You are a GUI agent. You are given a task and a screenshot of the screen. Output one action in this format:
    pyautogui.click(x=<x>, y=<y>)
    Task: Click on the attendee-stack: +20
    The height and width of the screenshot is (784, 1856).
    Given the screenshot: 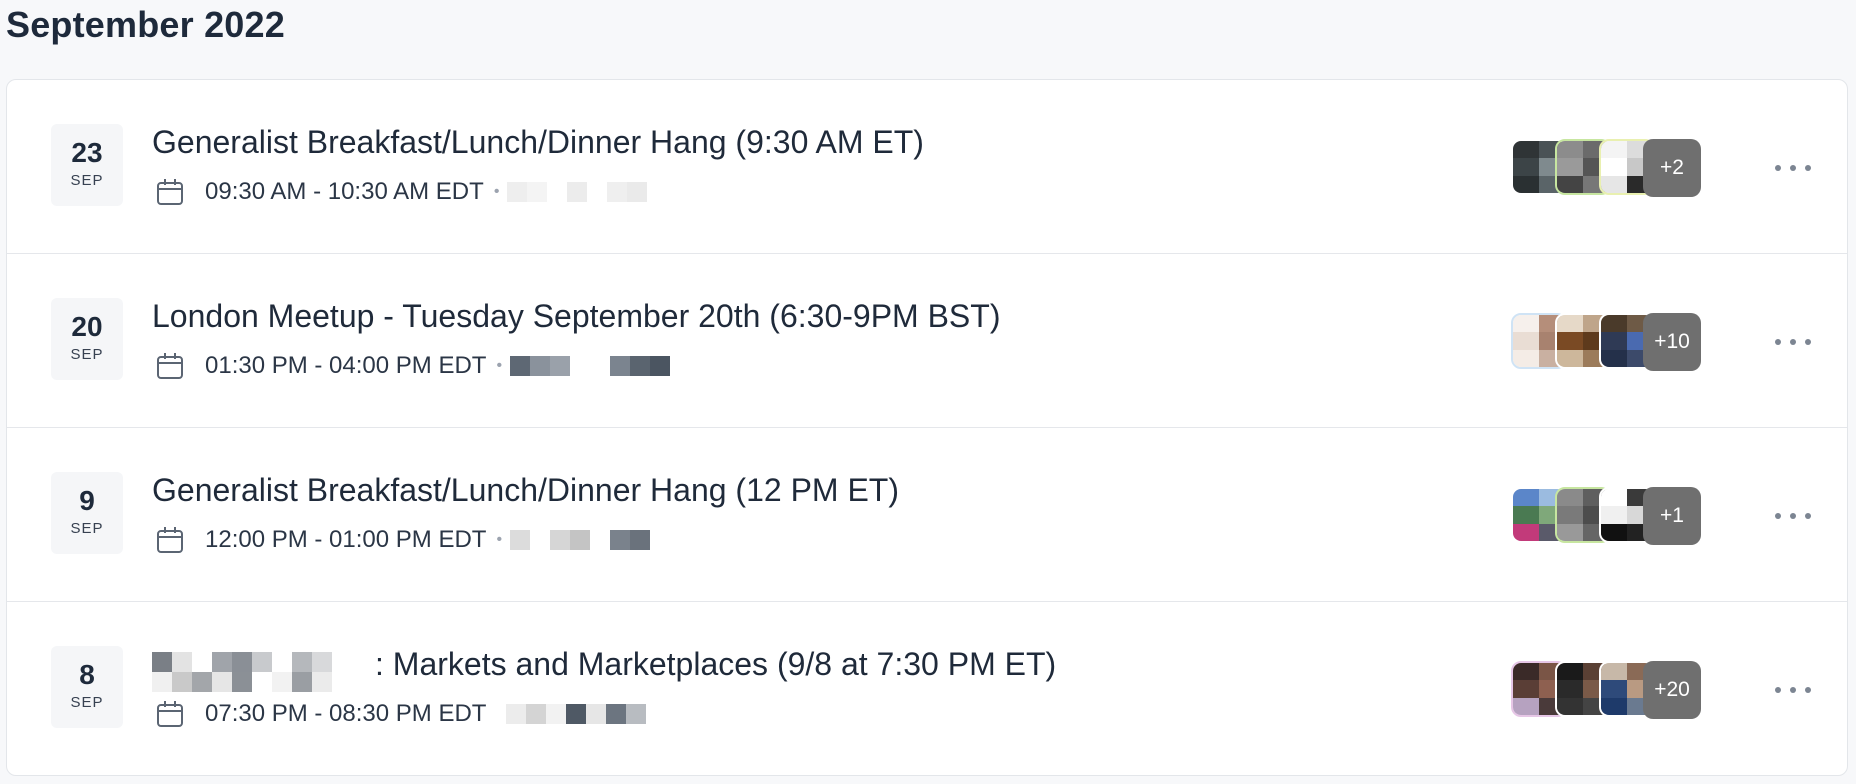 What is the action you would take?
    pyautogui.click(x=1606, y=690)
    